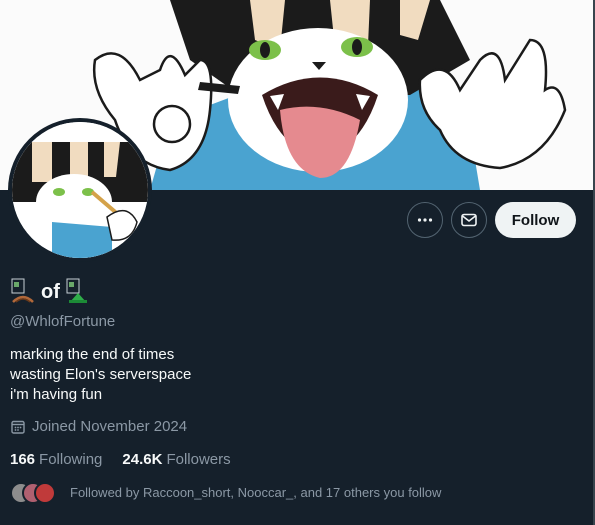 This screenshot has width=595, height=525. I want to click on envelope-icon, so click(469, 220).